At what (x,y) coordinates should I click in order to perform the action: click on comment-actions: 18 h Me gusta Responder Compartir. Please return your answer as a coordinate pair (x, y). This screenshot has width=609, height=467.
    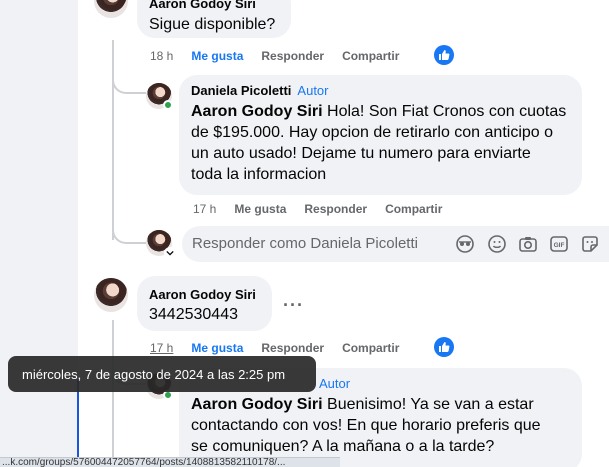
    Looking at the image, I should click on (274, 56).